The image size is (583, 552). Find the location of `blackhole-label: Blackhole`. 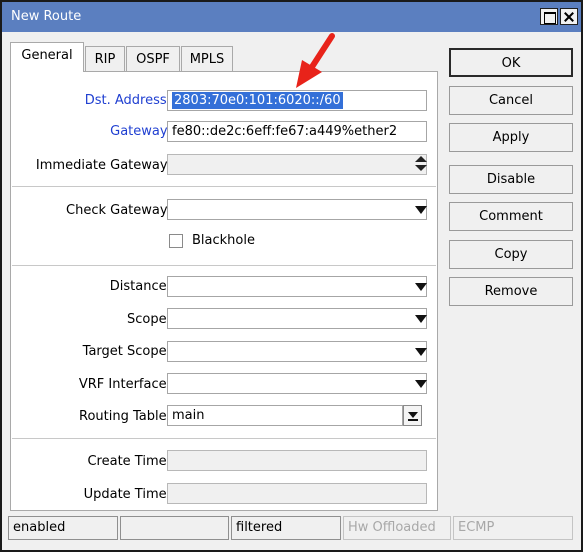

blackhole-label: Blackhole is located at coordinates (223, 240).